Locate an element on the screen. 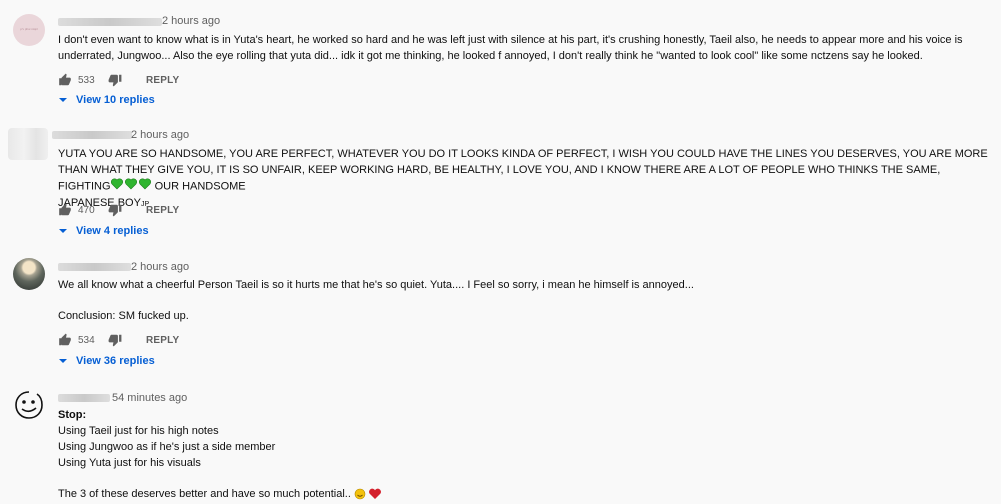 This screenshot has height=504, width=1001. comment-actions: 534 REPLY is located at coordinates (118, 340).